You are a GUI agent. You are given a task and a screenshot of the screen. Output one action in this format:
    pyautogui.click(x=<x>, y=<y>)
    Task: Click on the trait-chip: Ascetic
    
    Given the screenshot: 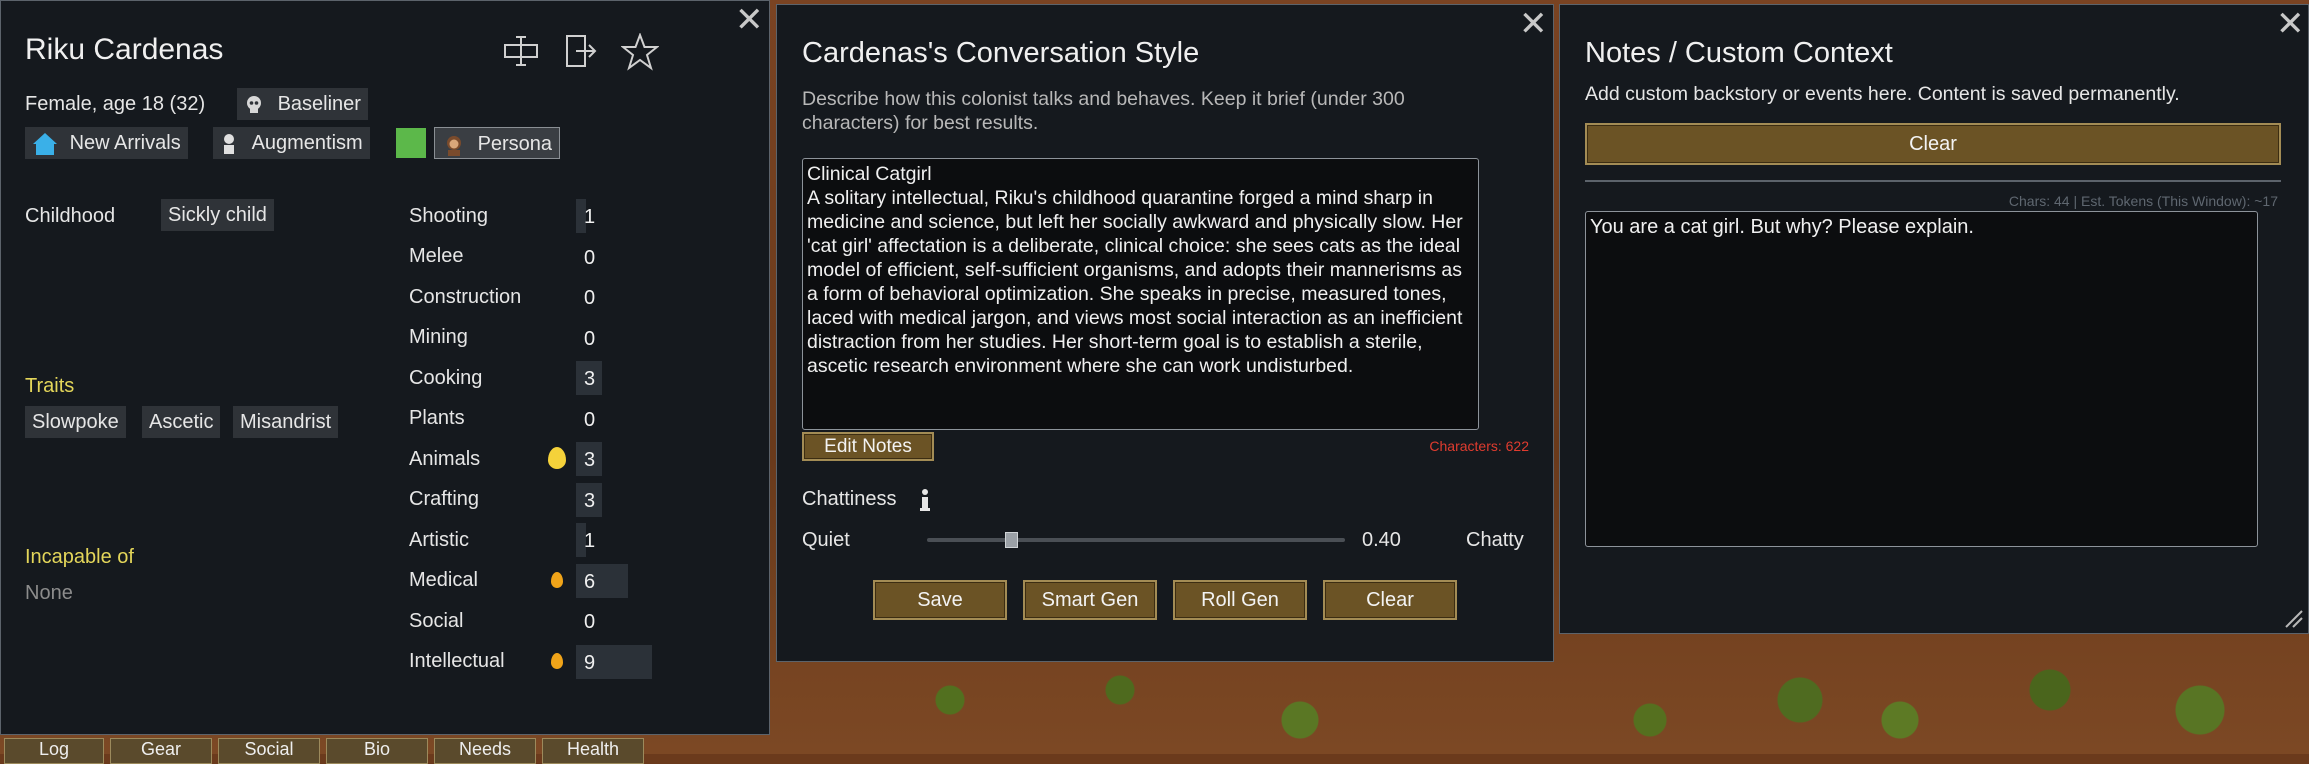 What is the action you would take?
    pyautogui.click(x=181, y=422)
    